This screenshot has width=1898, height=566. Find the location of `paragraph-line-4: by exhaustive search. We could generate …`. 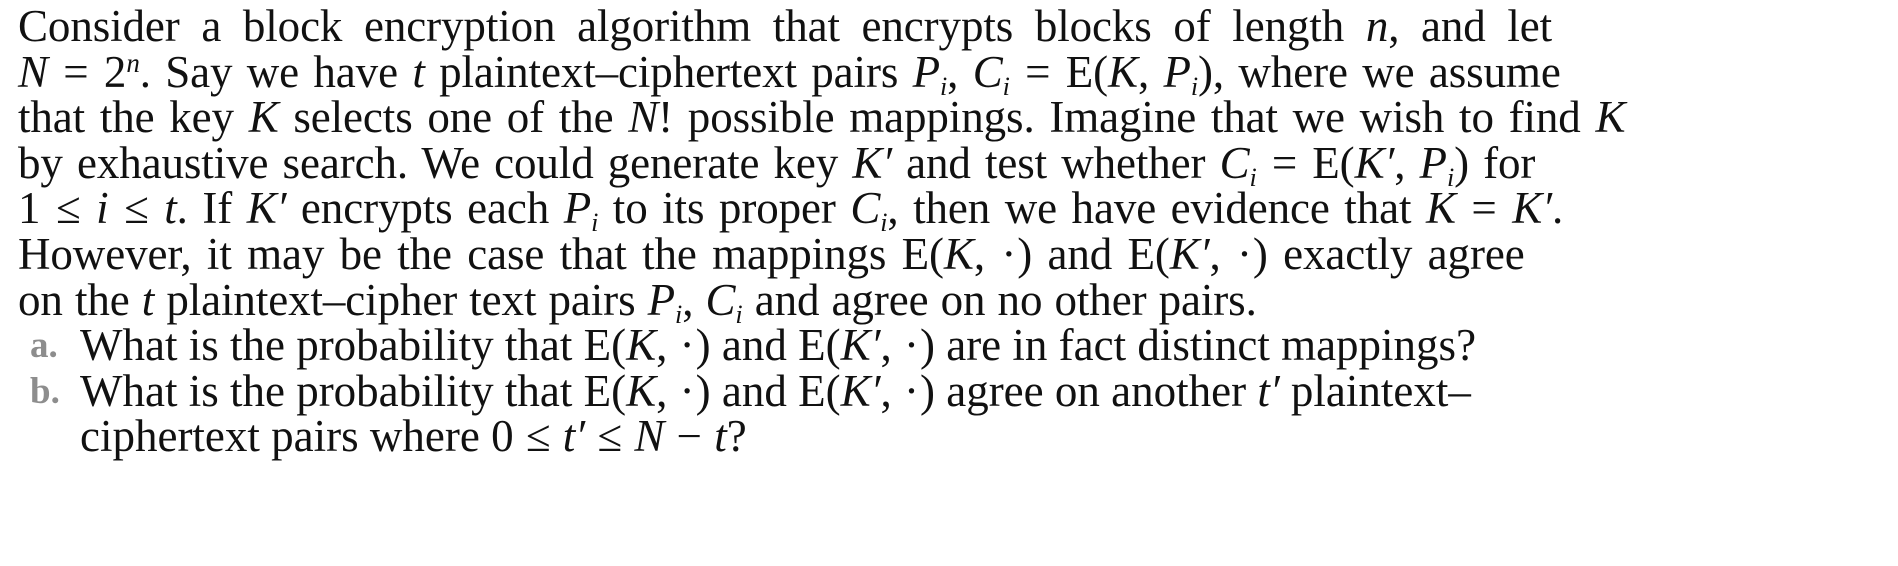

paragraph-line-4: by exhaustive search. We could generate … is located at coordinates (777, 164).